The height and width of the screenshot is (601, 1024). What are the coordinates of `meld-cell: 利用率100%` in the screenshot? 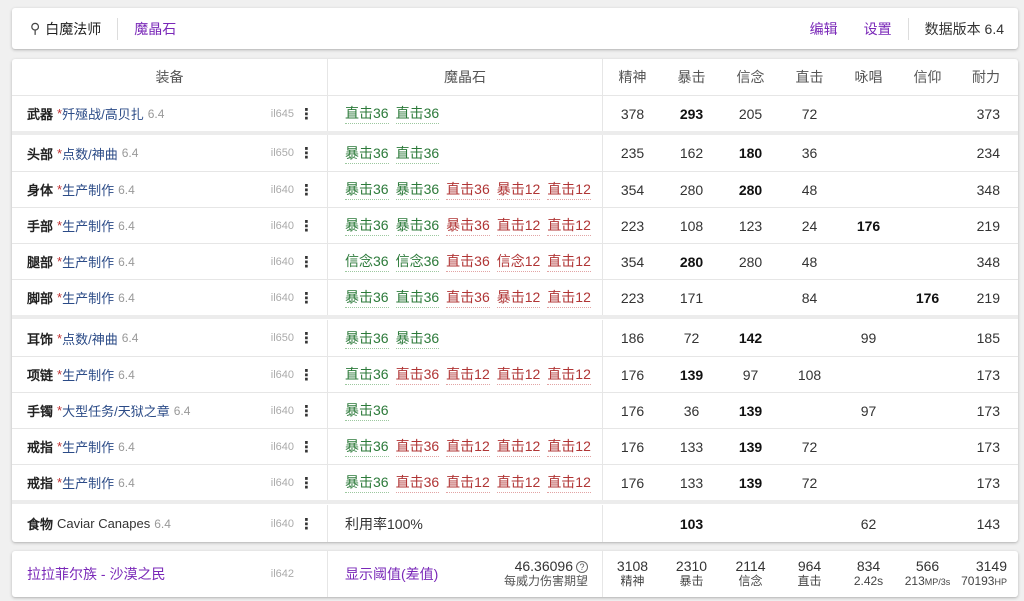 It's located at (465, 523).